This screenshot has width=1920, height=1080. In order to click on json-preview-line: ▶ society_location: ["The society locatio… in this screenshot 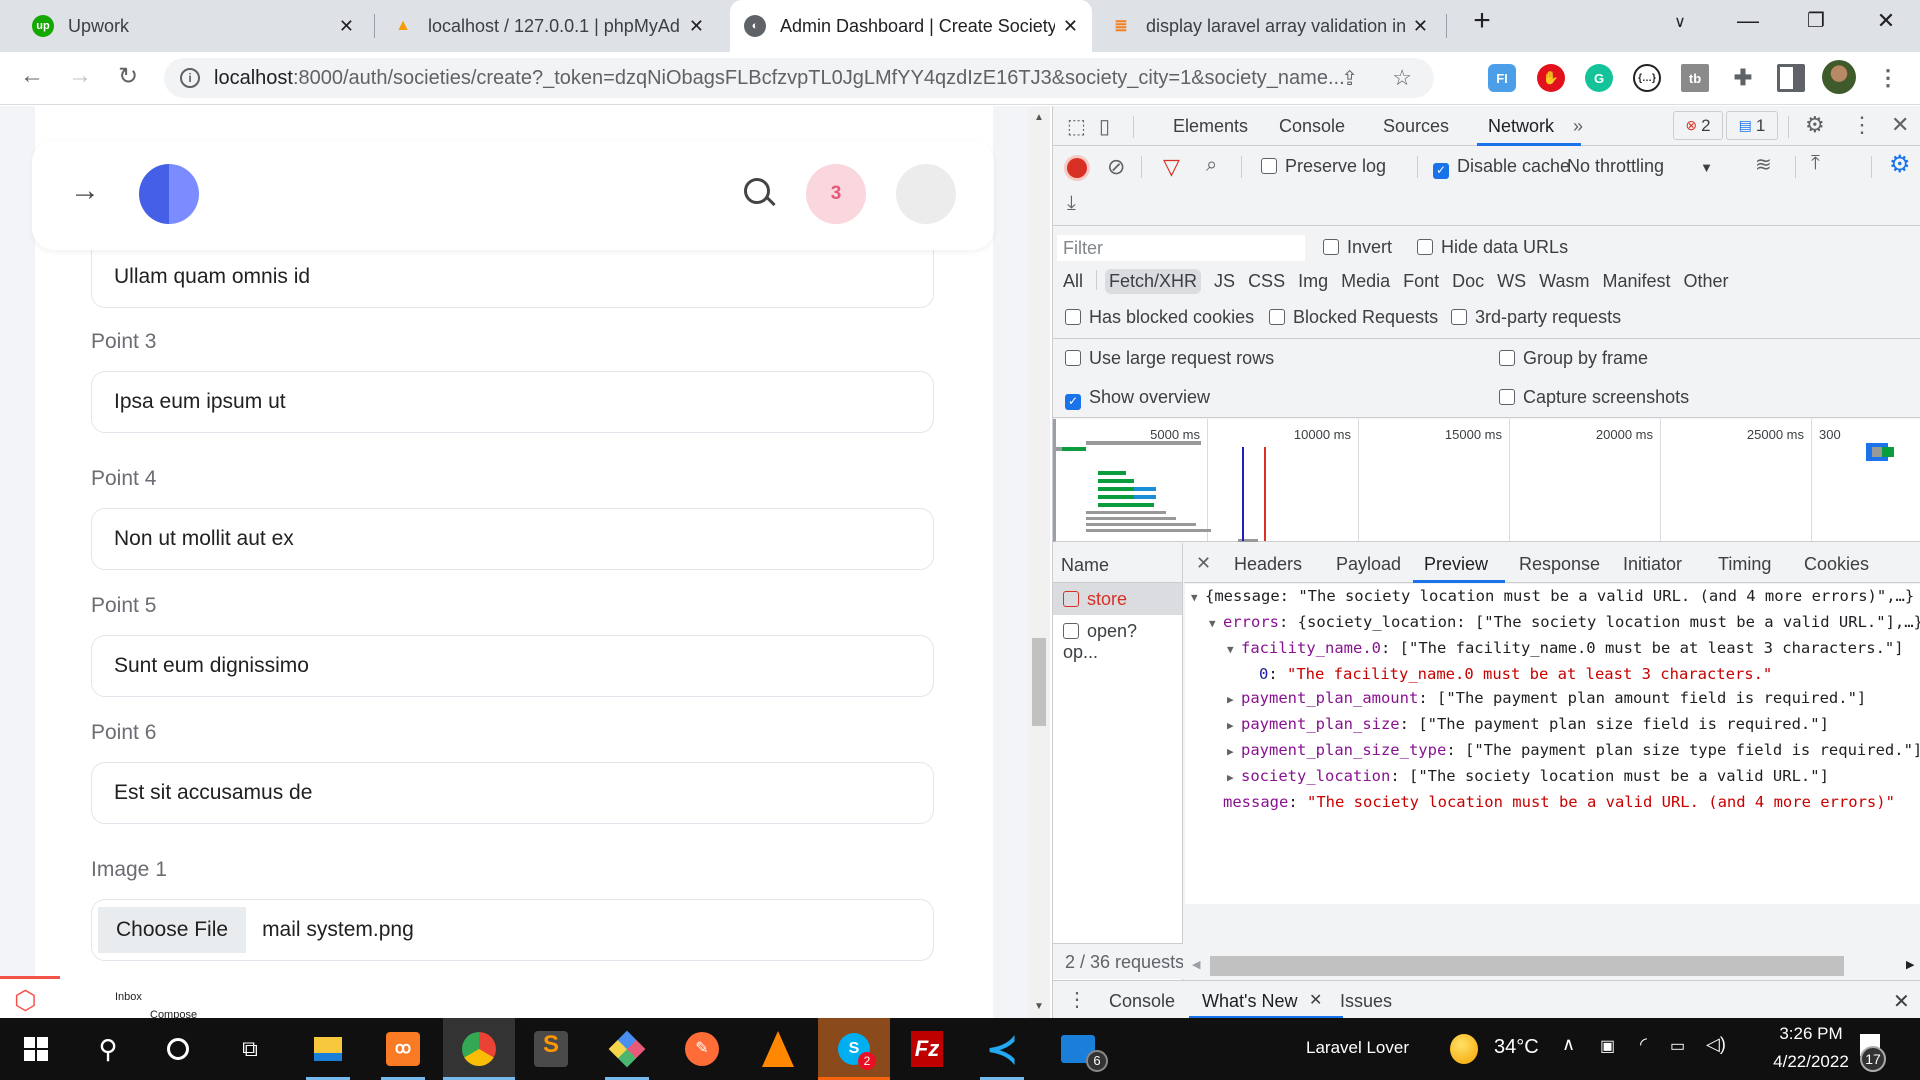, I will do `click(1552, 777)`.